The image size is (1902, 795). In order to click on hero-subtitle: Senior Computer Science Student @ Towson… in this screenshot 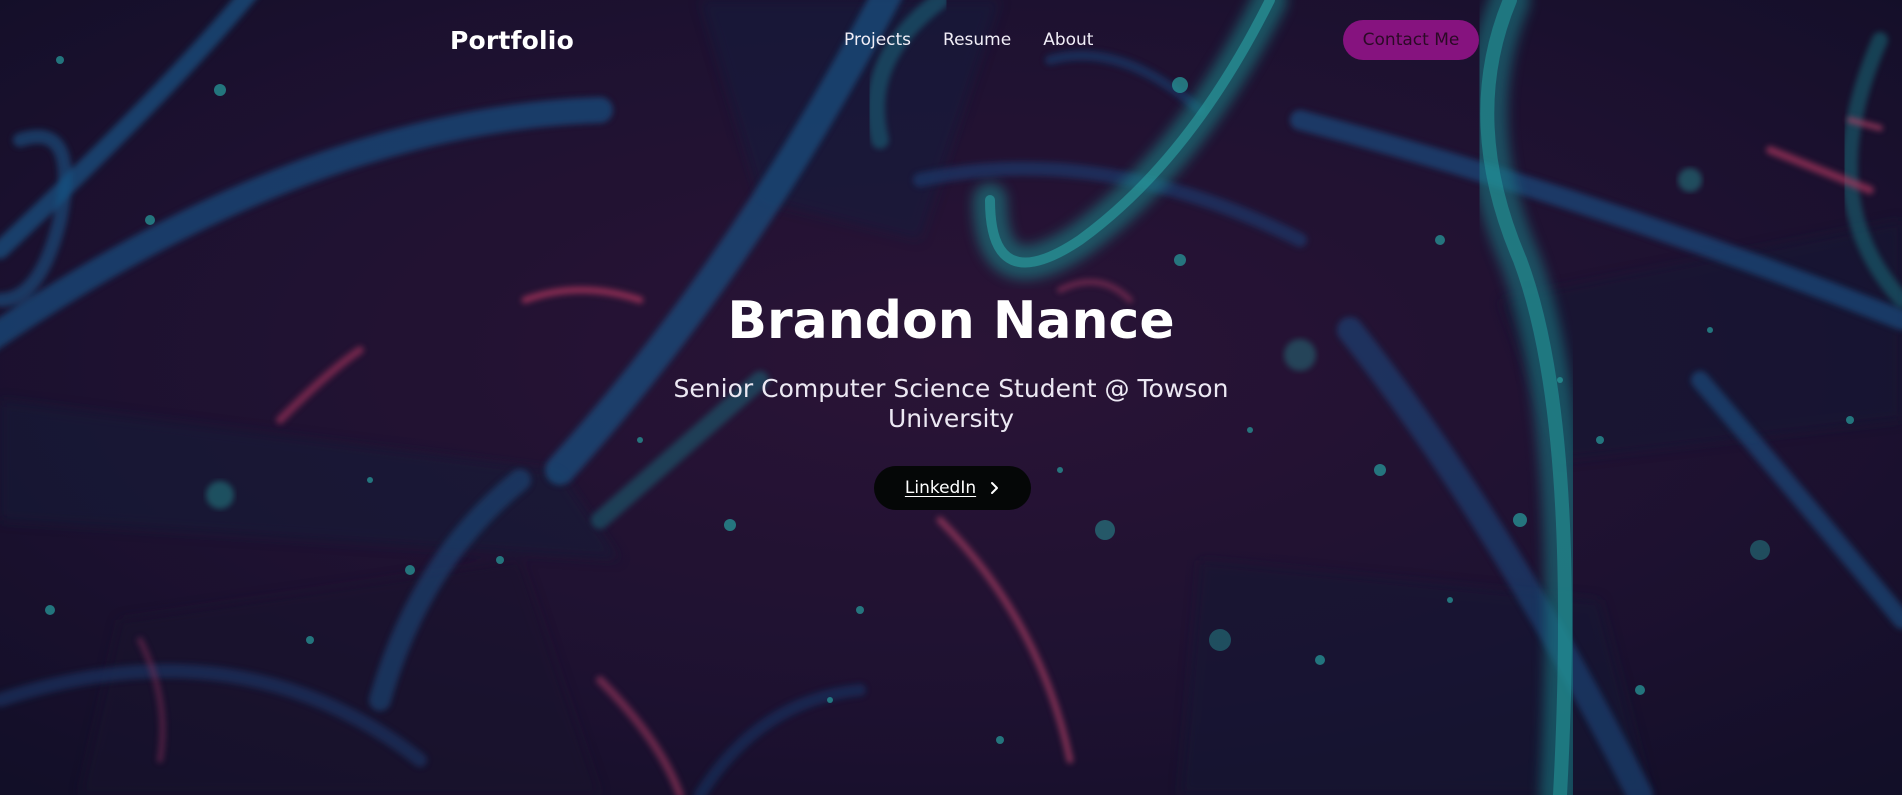, I will do `click(951, 403)`.